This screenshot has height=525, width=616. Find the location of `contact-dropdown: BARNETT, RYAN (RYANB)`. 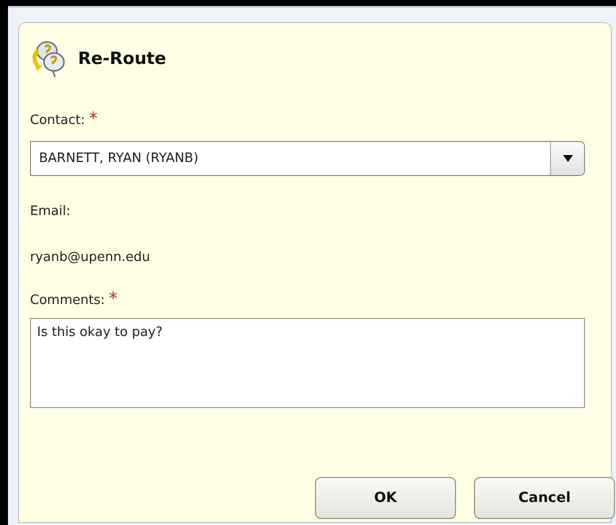

contact-dropdown: BARNETT, RYAN (RYANB) is located at coordinates (307, 158).